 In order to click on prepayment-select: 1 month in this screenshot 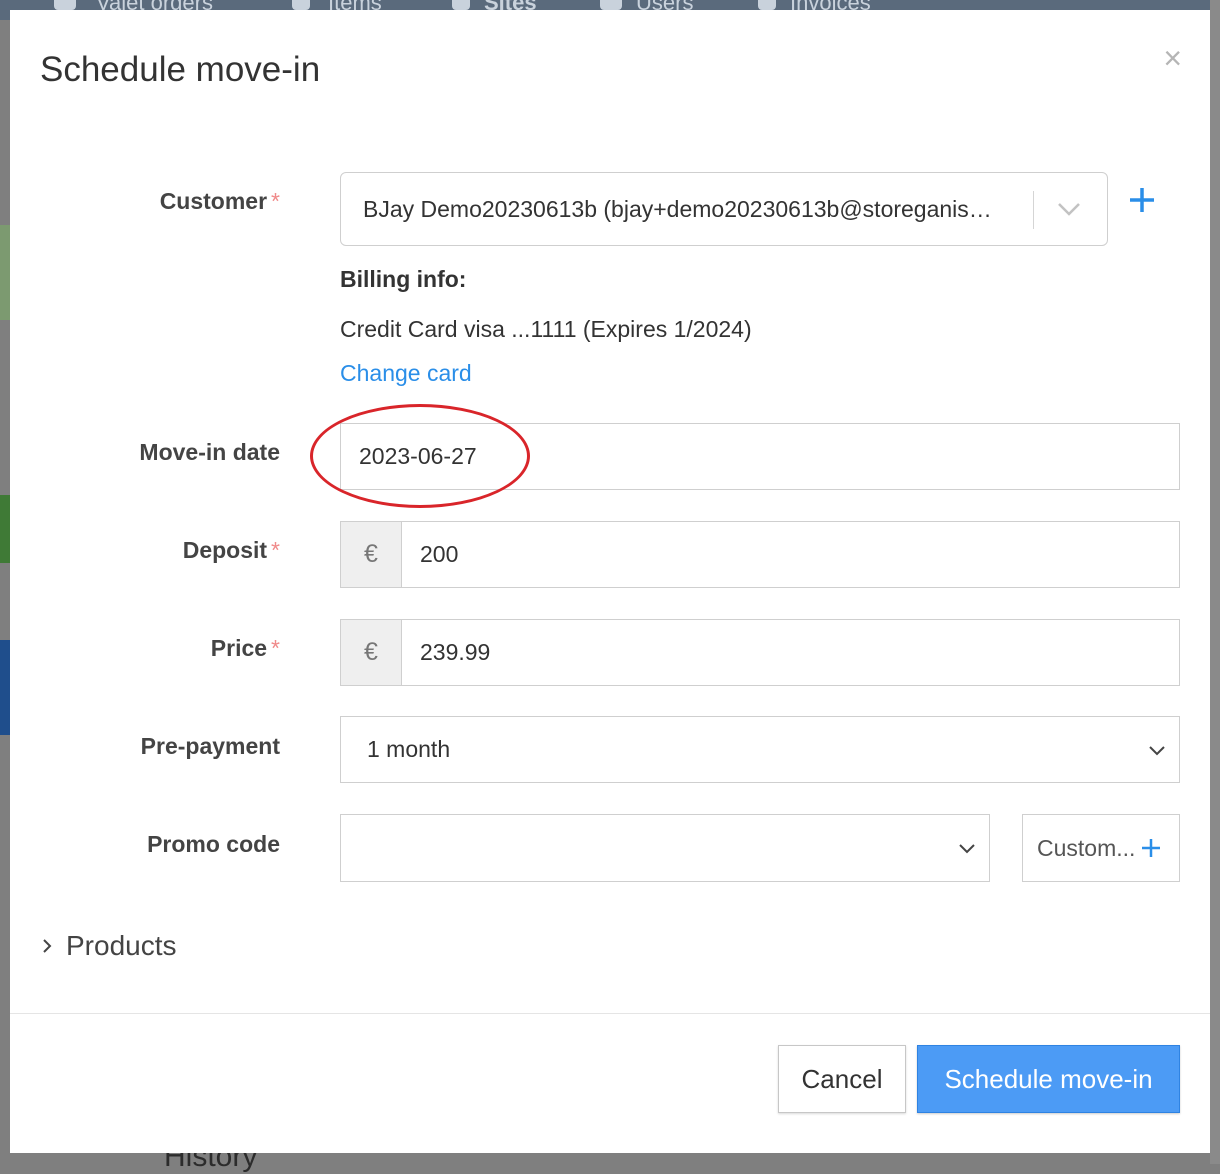, I will do `click(760, 749)`.